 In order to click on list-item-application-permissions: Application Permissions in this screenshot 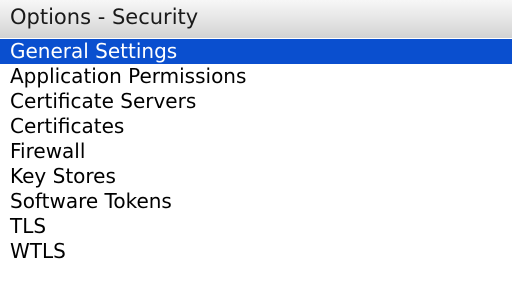, I will do `click(256, 76)`.